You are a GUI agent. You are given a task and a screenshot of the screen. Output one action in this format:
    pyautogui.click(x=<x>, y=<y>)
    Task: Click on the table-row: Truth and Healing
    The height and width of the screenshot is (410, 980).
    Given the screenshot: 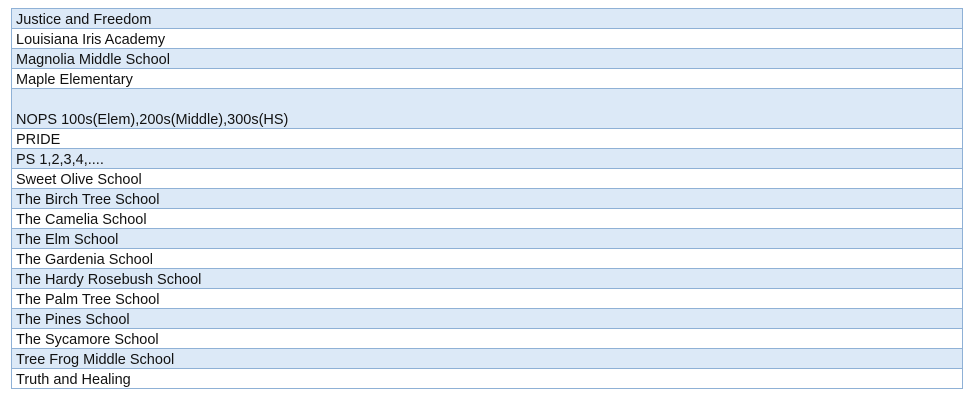 What is the action you would take?
    pyautogui.click(x=487, y=378)
    